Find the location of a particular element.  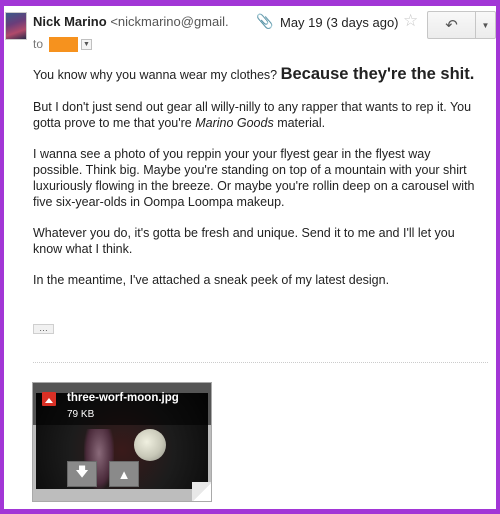

reply-icon: ↶ is located at coordinates (451, 25).